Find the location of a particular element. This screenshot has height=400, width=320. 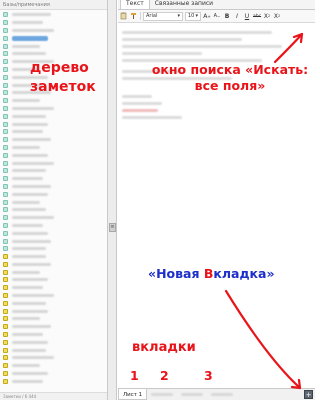

note-tab-1: Лист 1 is located at coordinates (133, 394).